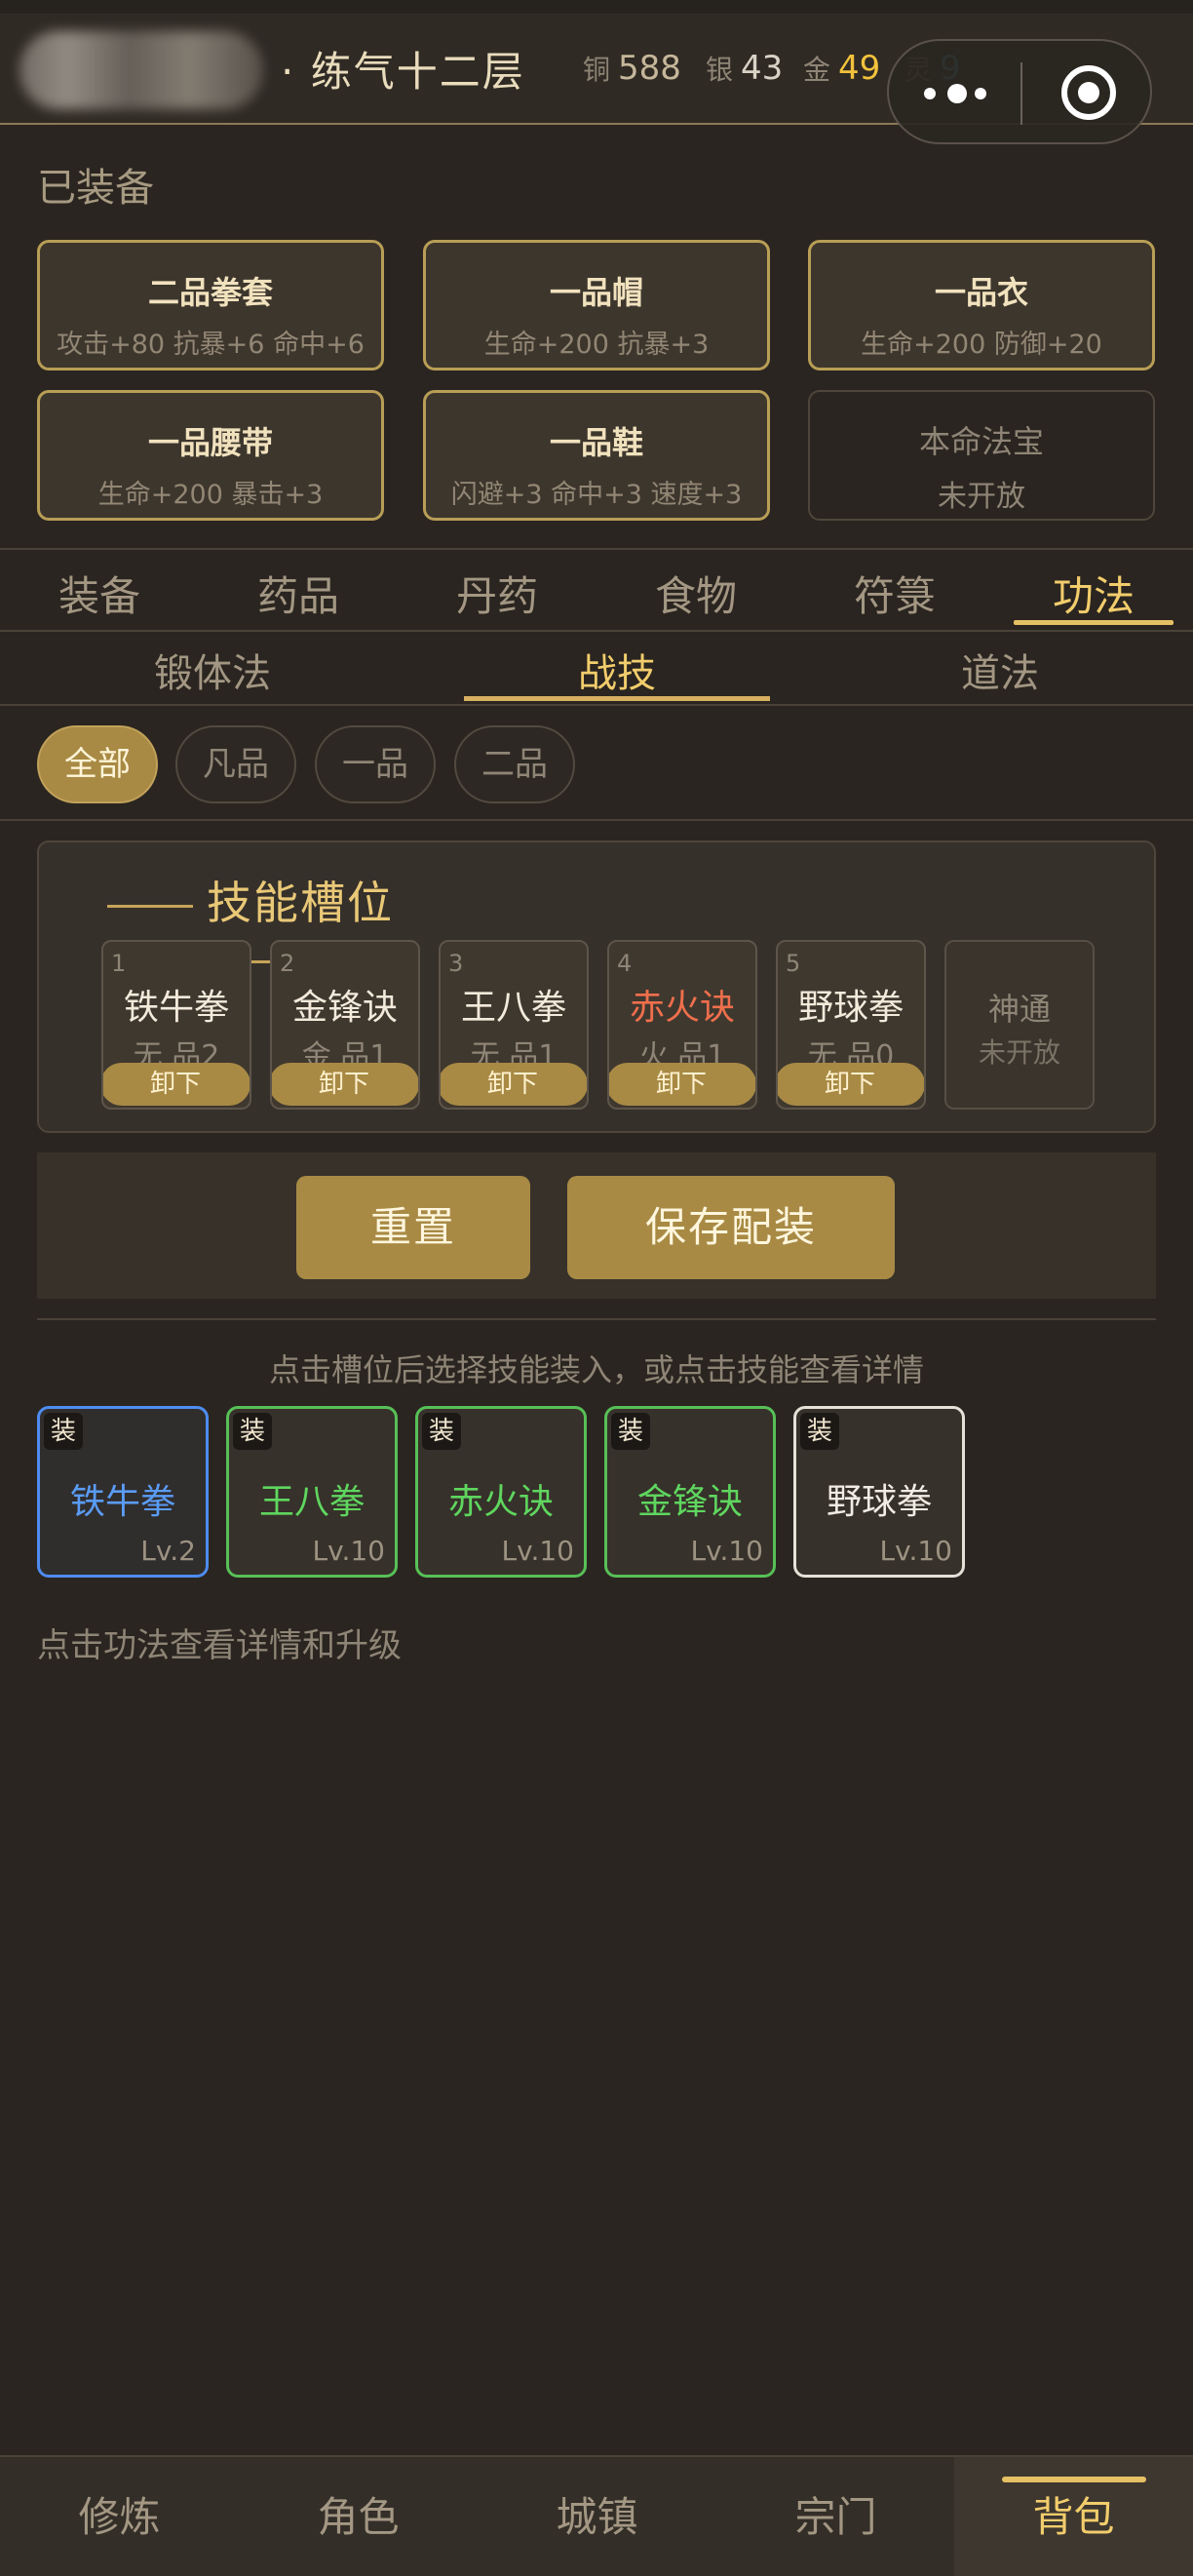  Describe the element at coordinates (375, 764) in the screenshot. I see `filter-grade-1: 一品` at that location.